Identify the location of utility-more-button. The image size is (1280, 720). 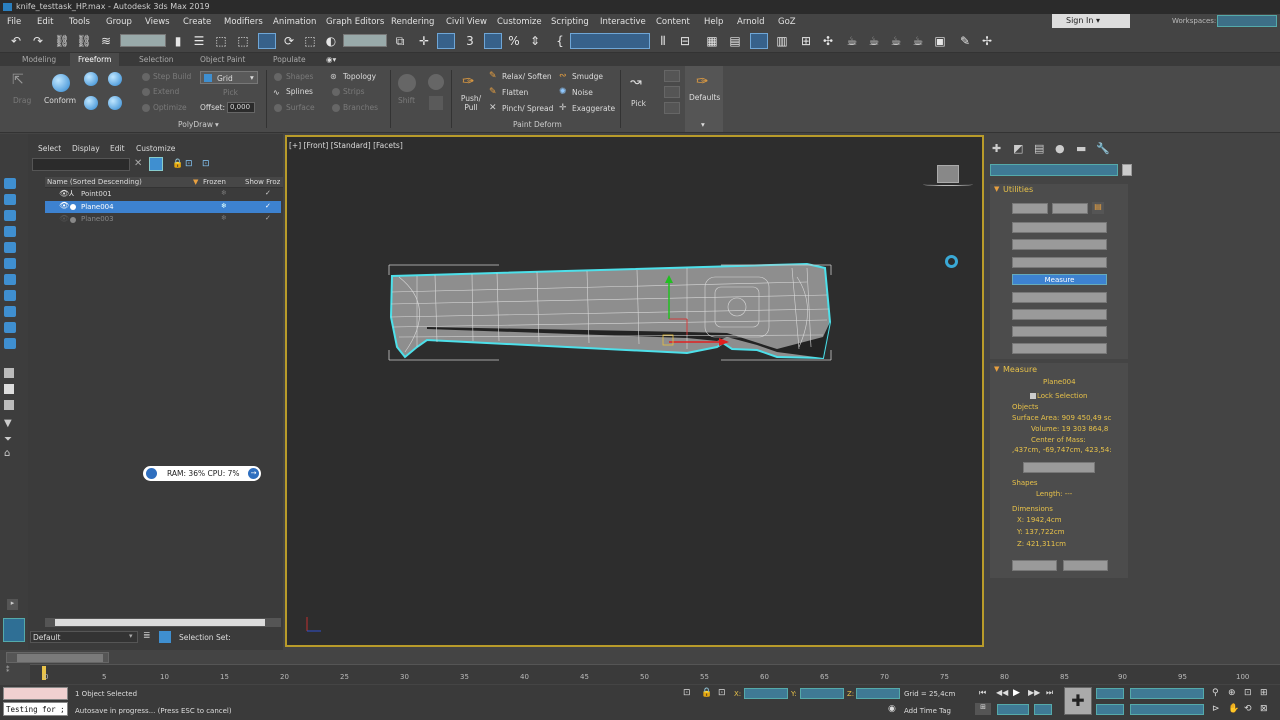
(1030, 208).